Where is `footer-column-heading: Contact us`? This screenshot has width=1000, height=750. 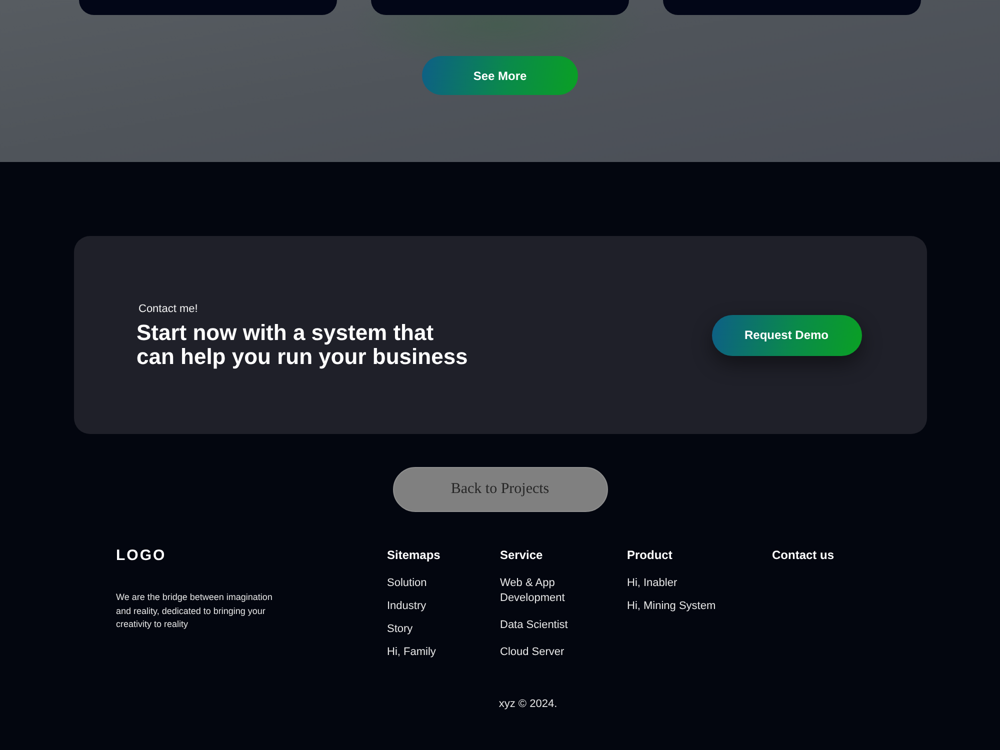
footer-column-heading: Contact us is located at coordinates (803, 555).